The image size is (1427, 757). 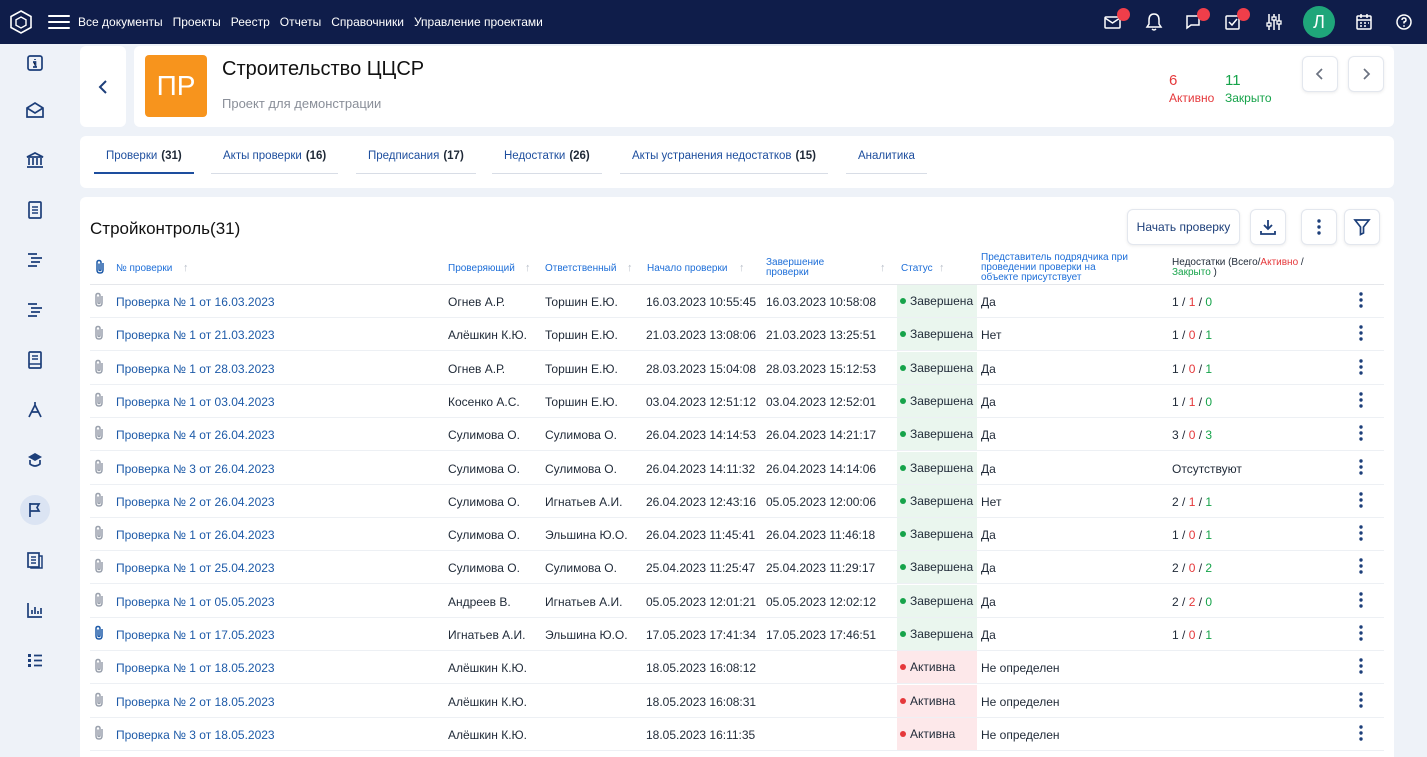 What do you see at coordinates (275, 162) in the screenshot?
I see `tab-inspection-acts: Акты проверки (16)` at bounding box center [275, 162].